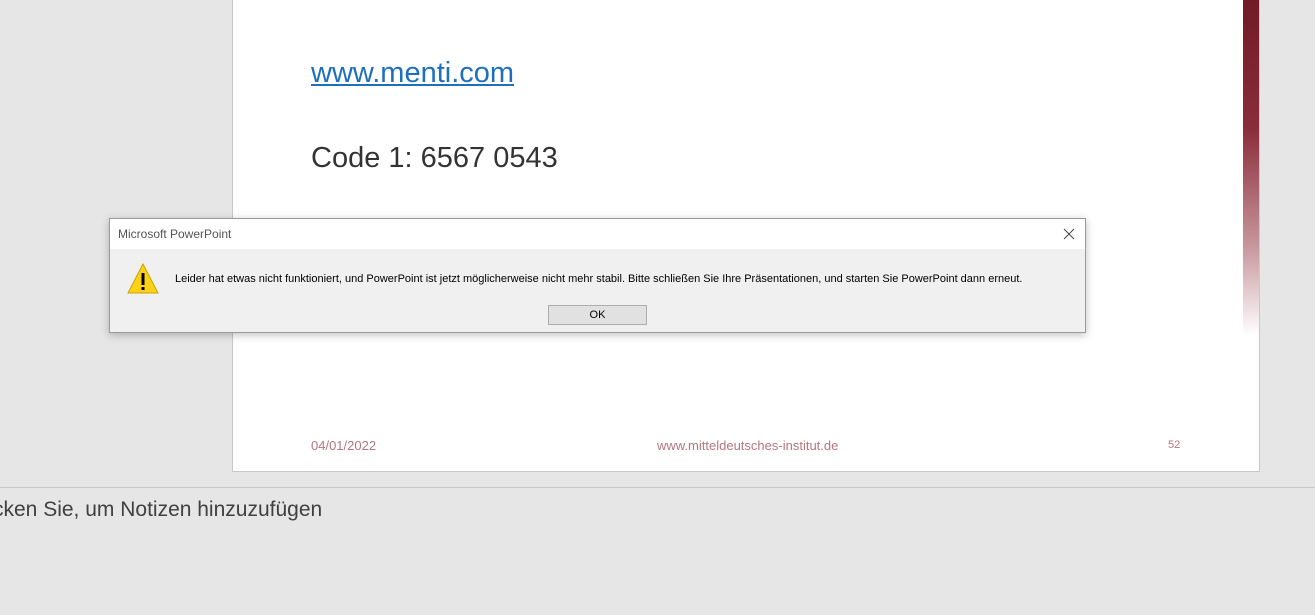 This screenshot has width=1315, height=615. What do you see at coordinates (143, 279) in the screenshot?
I see `warning-icon` at bounding box center [143, 279].